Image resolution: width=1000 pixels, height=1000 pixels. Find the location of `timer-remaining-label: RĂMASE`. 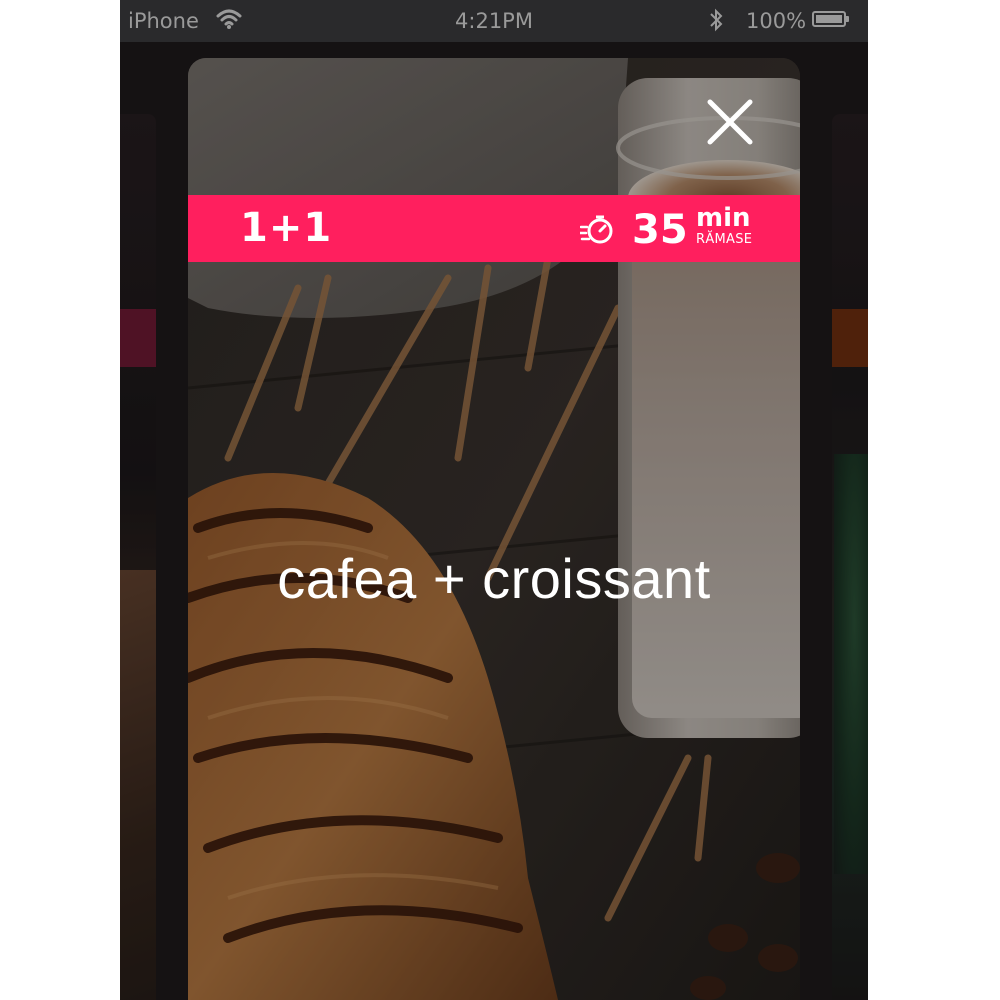

timer-remaining-label: RĂMASE is located at coordinates (724, 239).